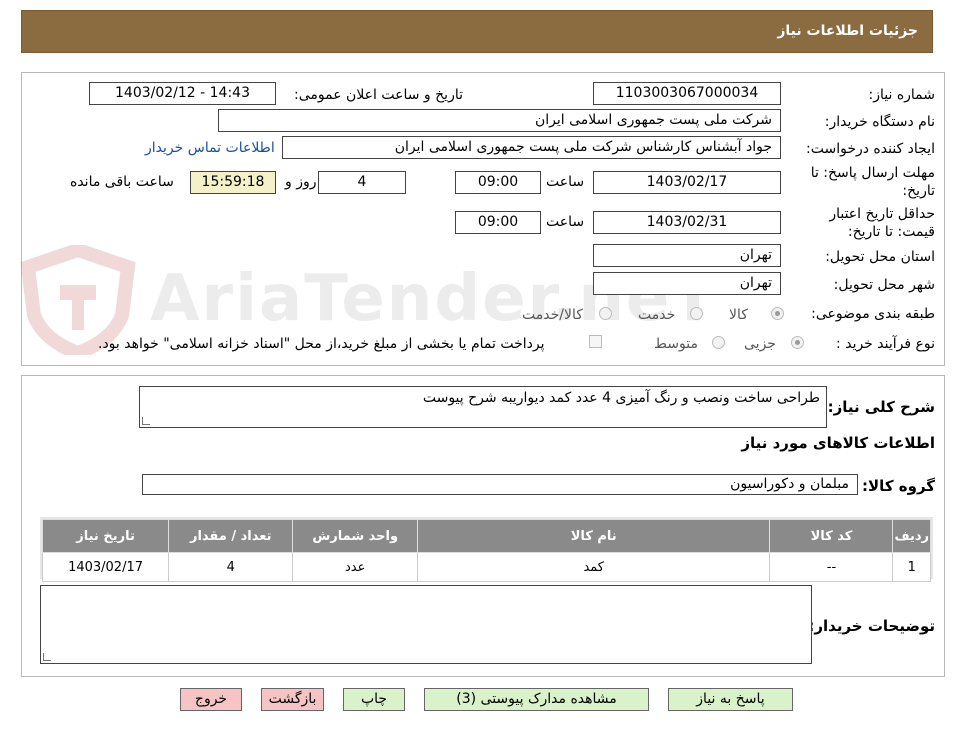 The height and width of the screenshot is (733, 953). Describe the element at coordinates (911, 536) in the screenshot. I see `col-row: ردیف` at that location.